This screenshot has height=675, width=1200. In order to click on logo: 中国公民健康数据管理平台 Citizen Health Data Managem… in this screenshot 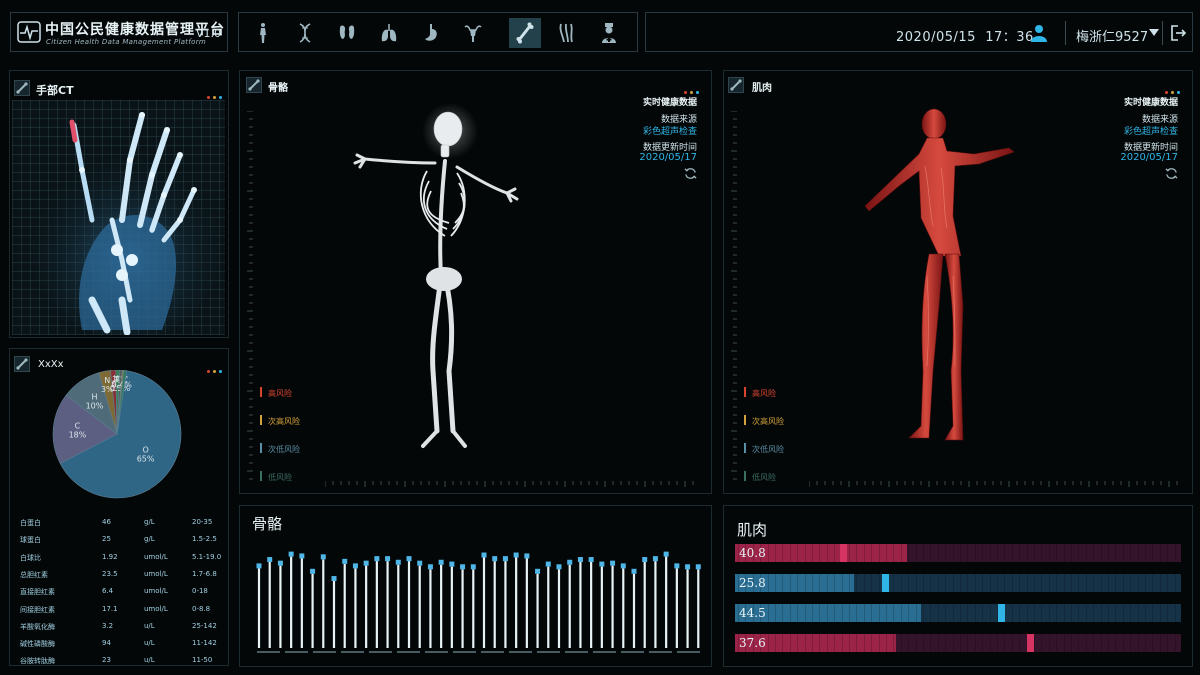, I will do `click(119, 32)`.